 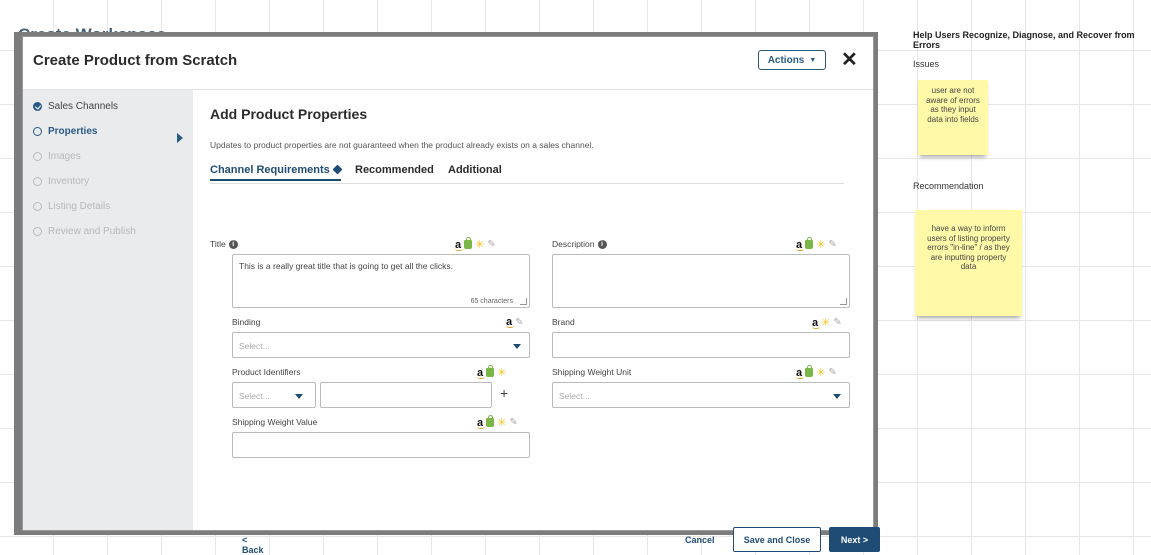 I want to click on issues-label: Issues, so click(x=926, y=64).